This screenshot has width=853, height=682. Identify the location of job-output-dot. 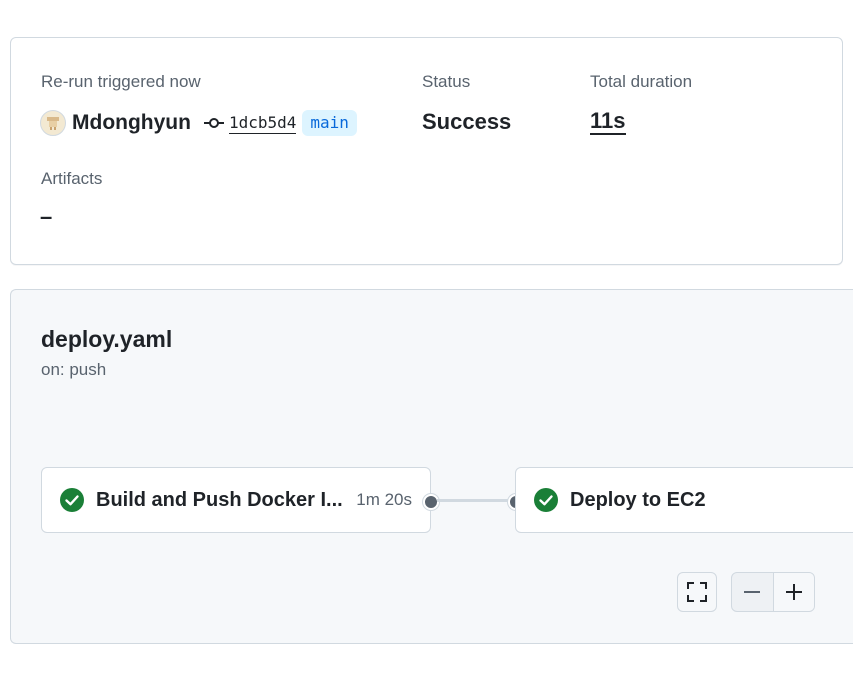
(431, 502).